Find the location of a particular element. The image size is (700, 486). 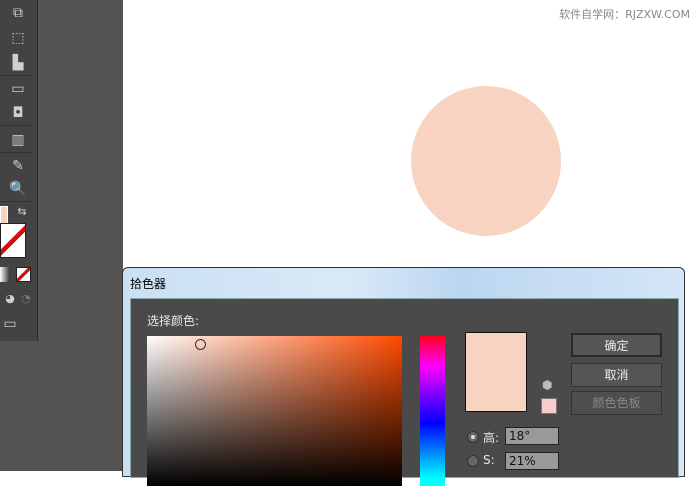

mesh-chart-icon: ▙ is located at coordinates (18, 63).